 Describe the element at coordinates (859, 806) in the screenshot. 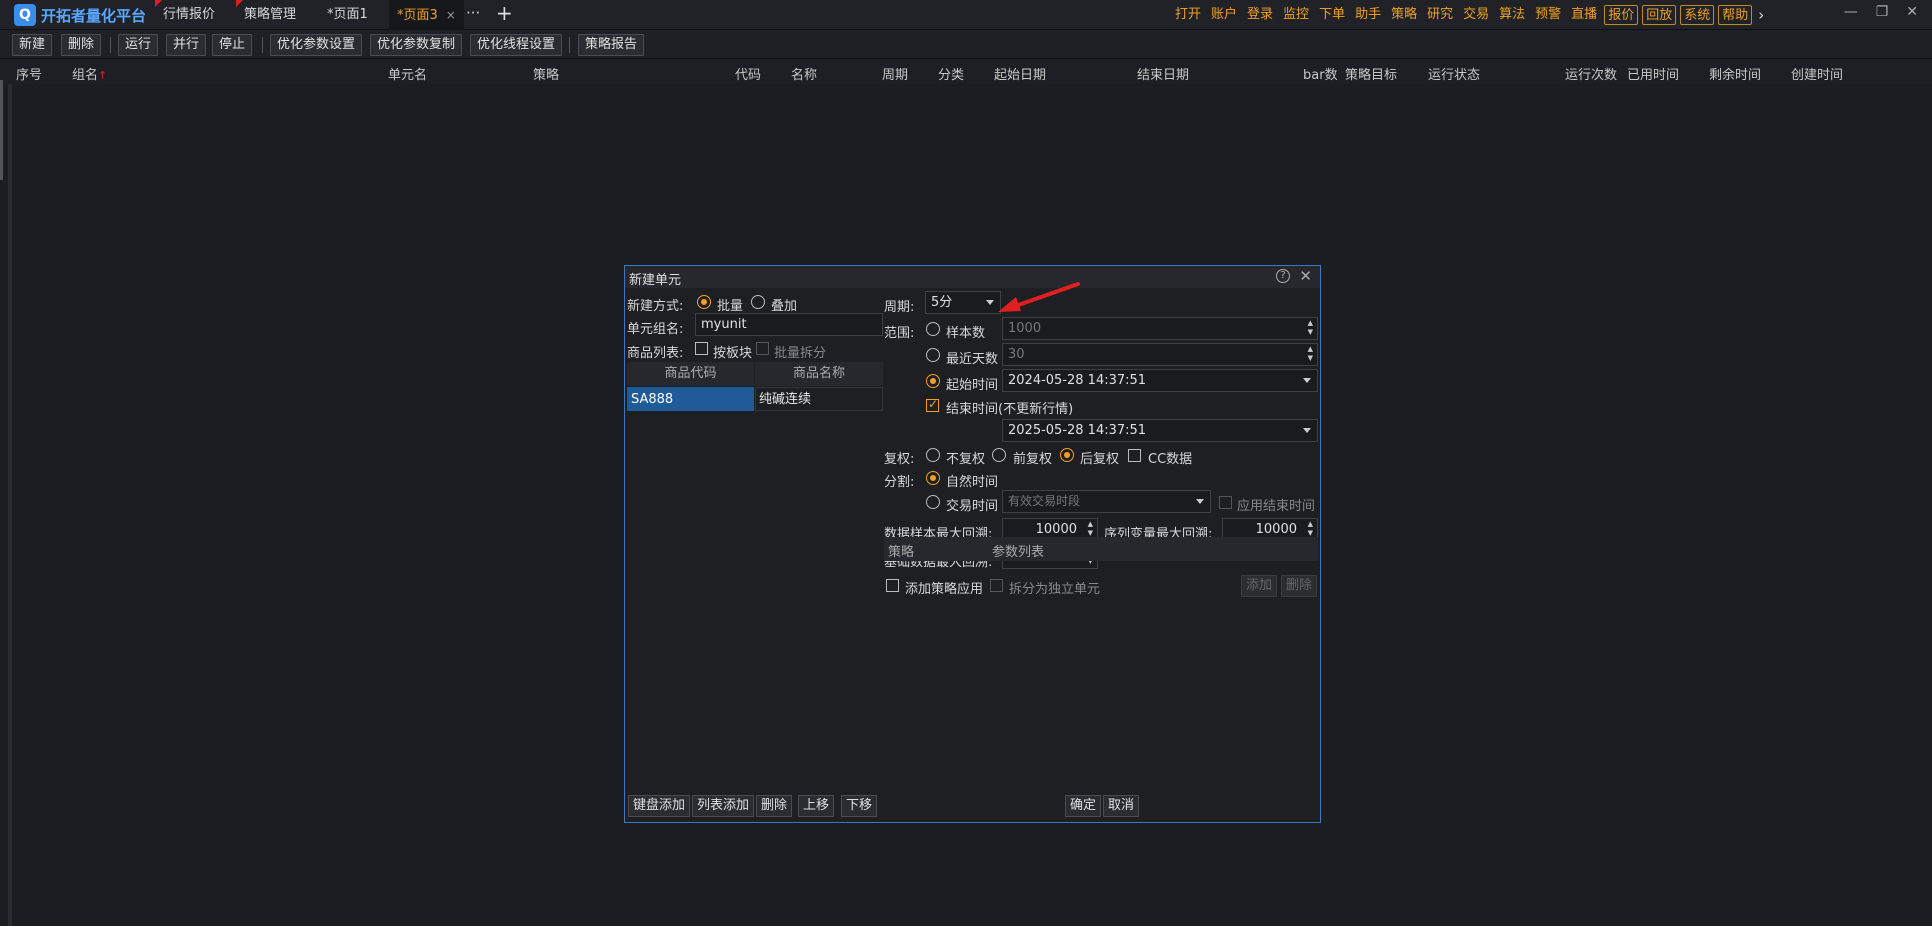

I see `move-down-button: 下移` at that location.